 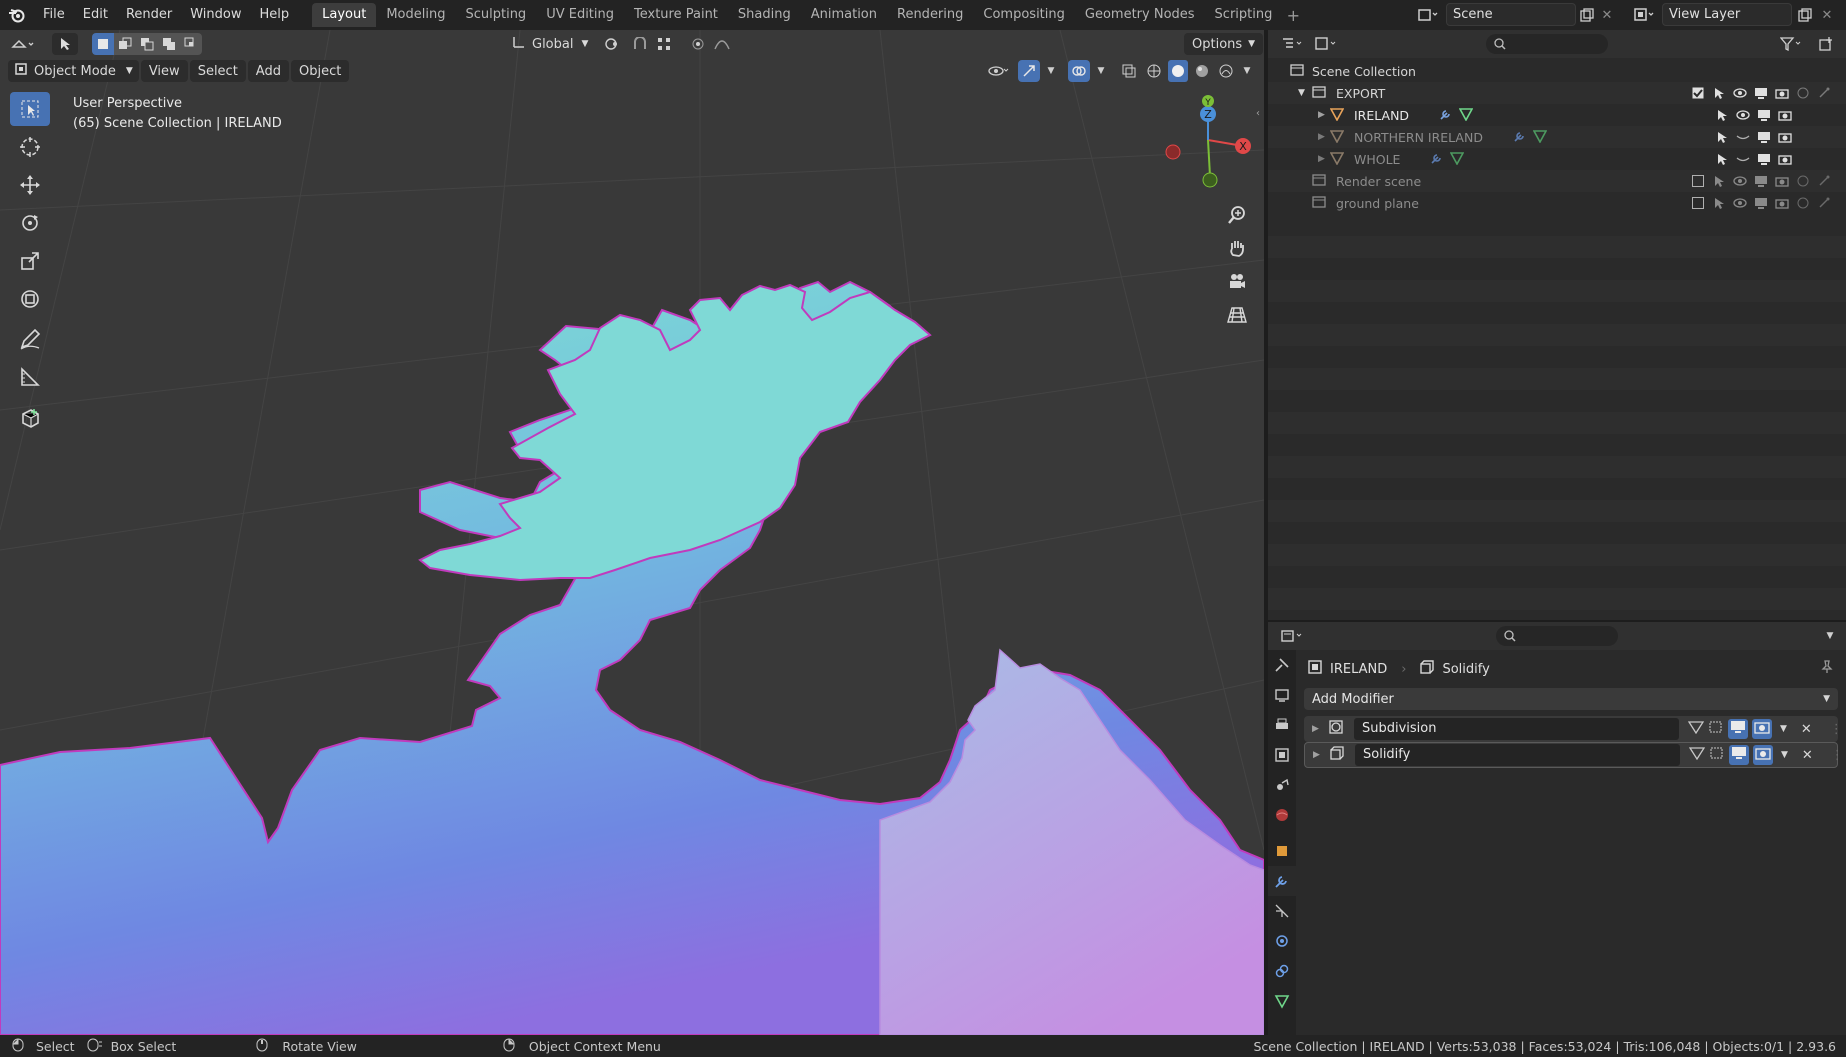 What do you see at coordinates (1282, 911) in the screenshot?
I see `particles-tab` at bounding box center [1282, 911].